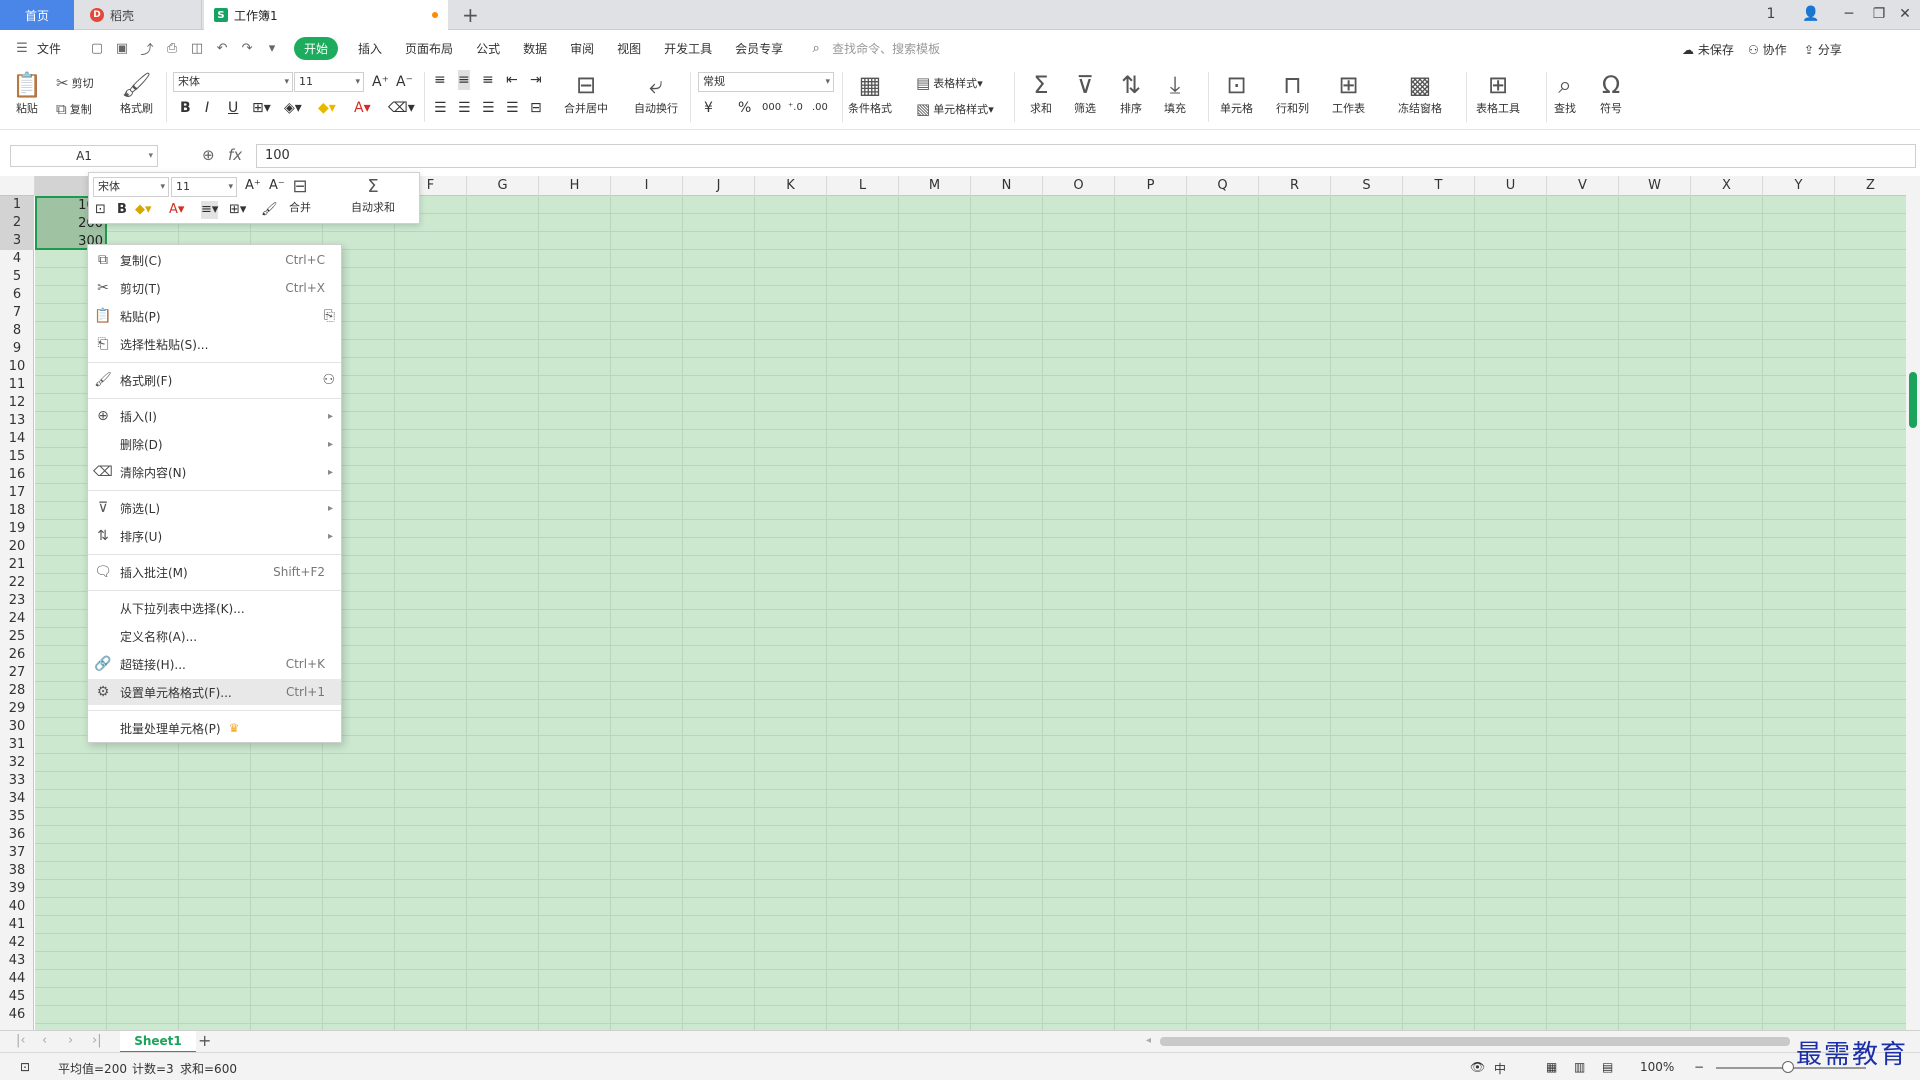 The width and height of the screenshot is (1920, 1080). What do you see at coordinates (17, 313) in the screenshot?
I see `row-header-7: 7` at bounding box center [17, 313].